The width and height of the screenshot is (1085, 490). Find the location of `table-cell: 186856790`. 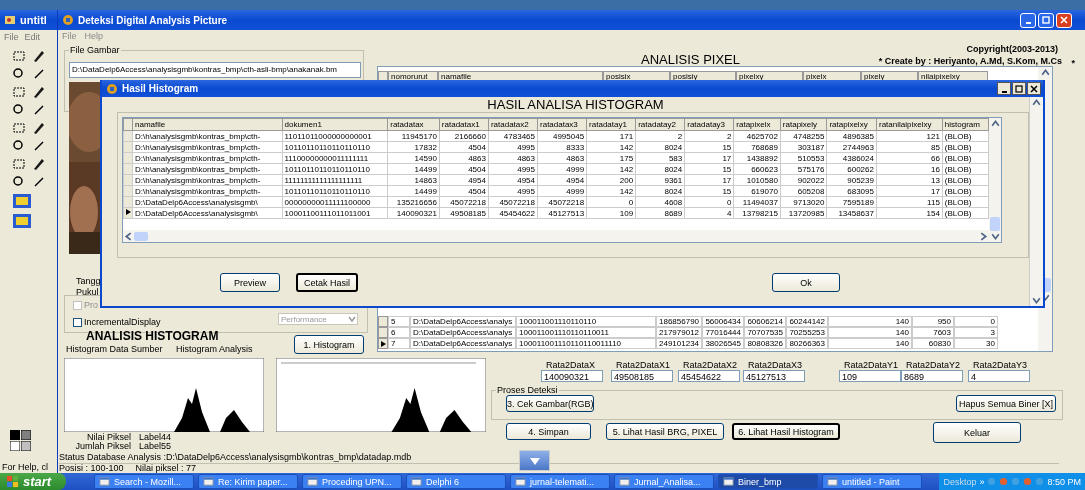

table-cell: 186856790 is located at coordinates (679, 321).